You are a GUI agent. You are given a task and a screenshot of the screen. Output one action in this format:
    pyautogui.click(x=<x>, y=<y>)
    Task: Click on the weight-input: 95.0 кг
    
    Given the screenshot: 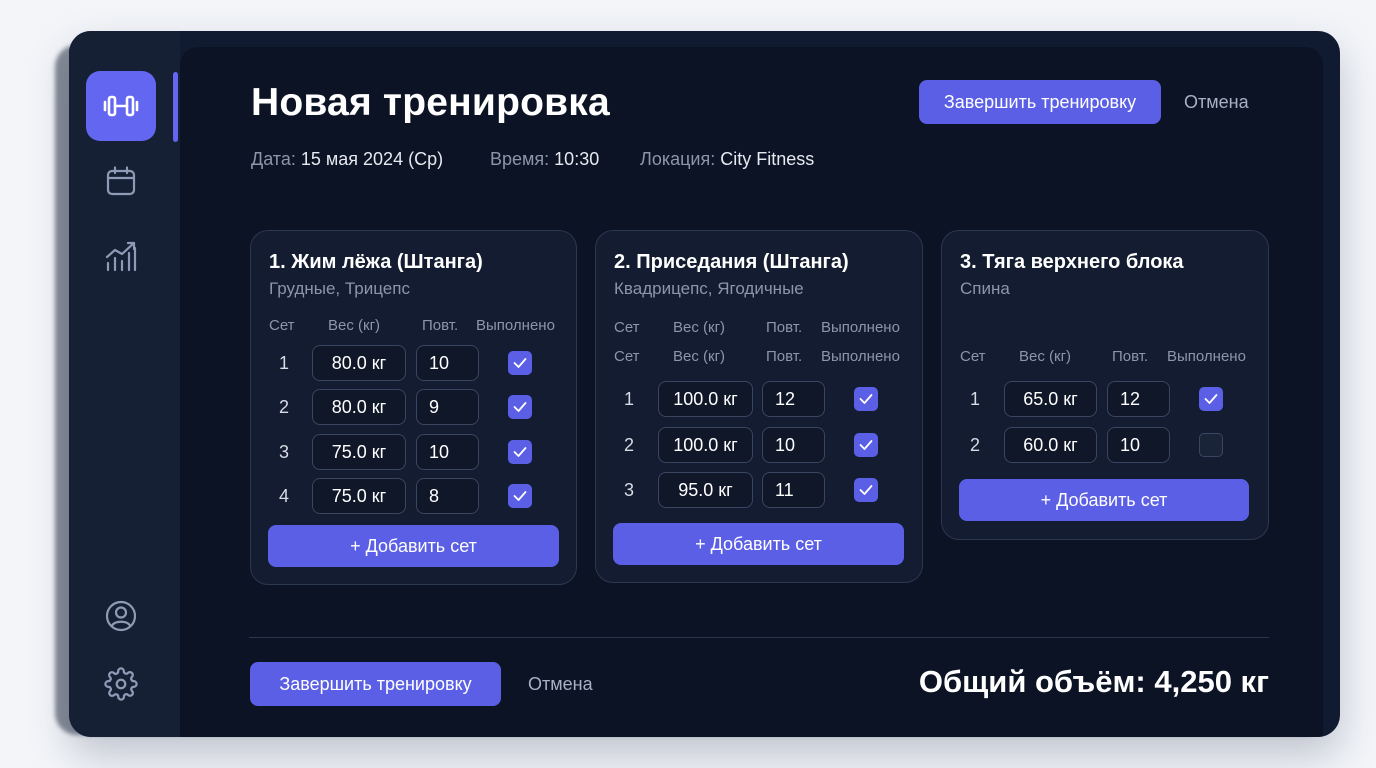 What is the action you would take?
    pyautogui.click(x=705, y=490)
    